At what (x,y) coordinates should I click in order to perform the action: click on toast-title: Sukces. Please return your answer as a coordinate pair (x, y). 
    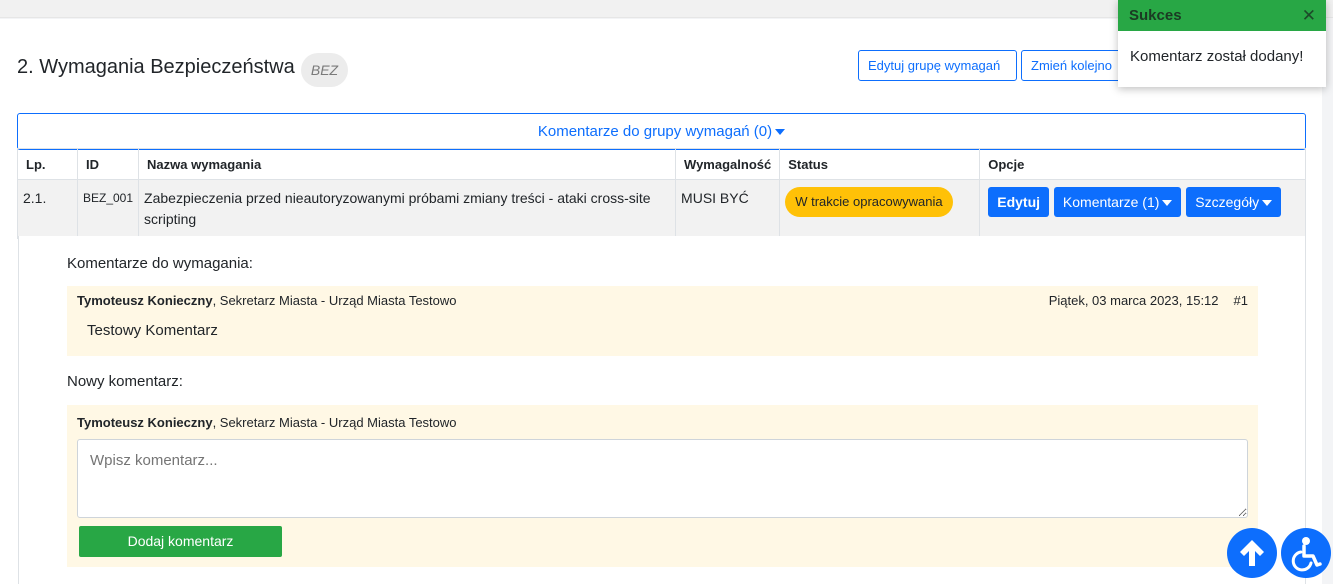
    Looking at the image, I should click on (1155, 15).